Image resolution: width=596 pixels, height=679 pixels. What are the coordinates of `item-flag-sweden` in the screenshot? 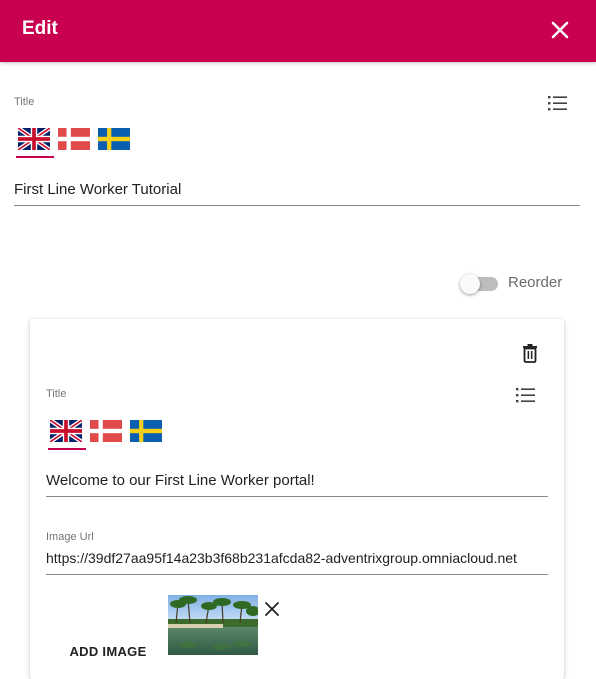 It's located at (146, 432).